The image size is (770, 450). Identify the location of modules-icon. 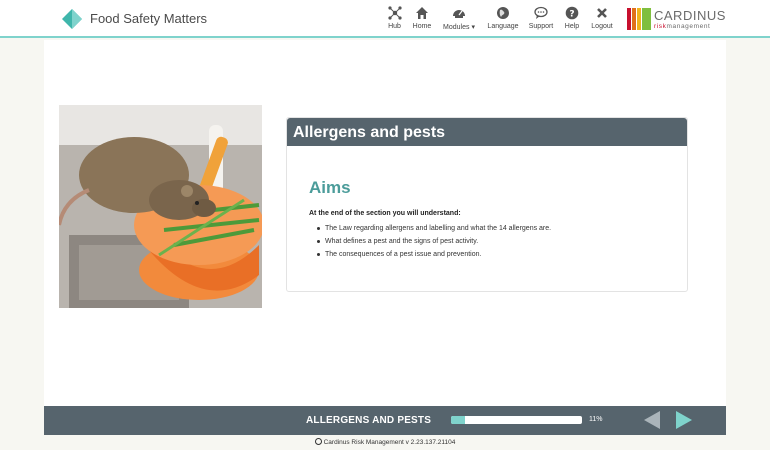
(459, 14).